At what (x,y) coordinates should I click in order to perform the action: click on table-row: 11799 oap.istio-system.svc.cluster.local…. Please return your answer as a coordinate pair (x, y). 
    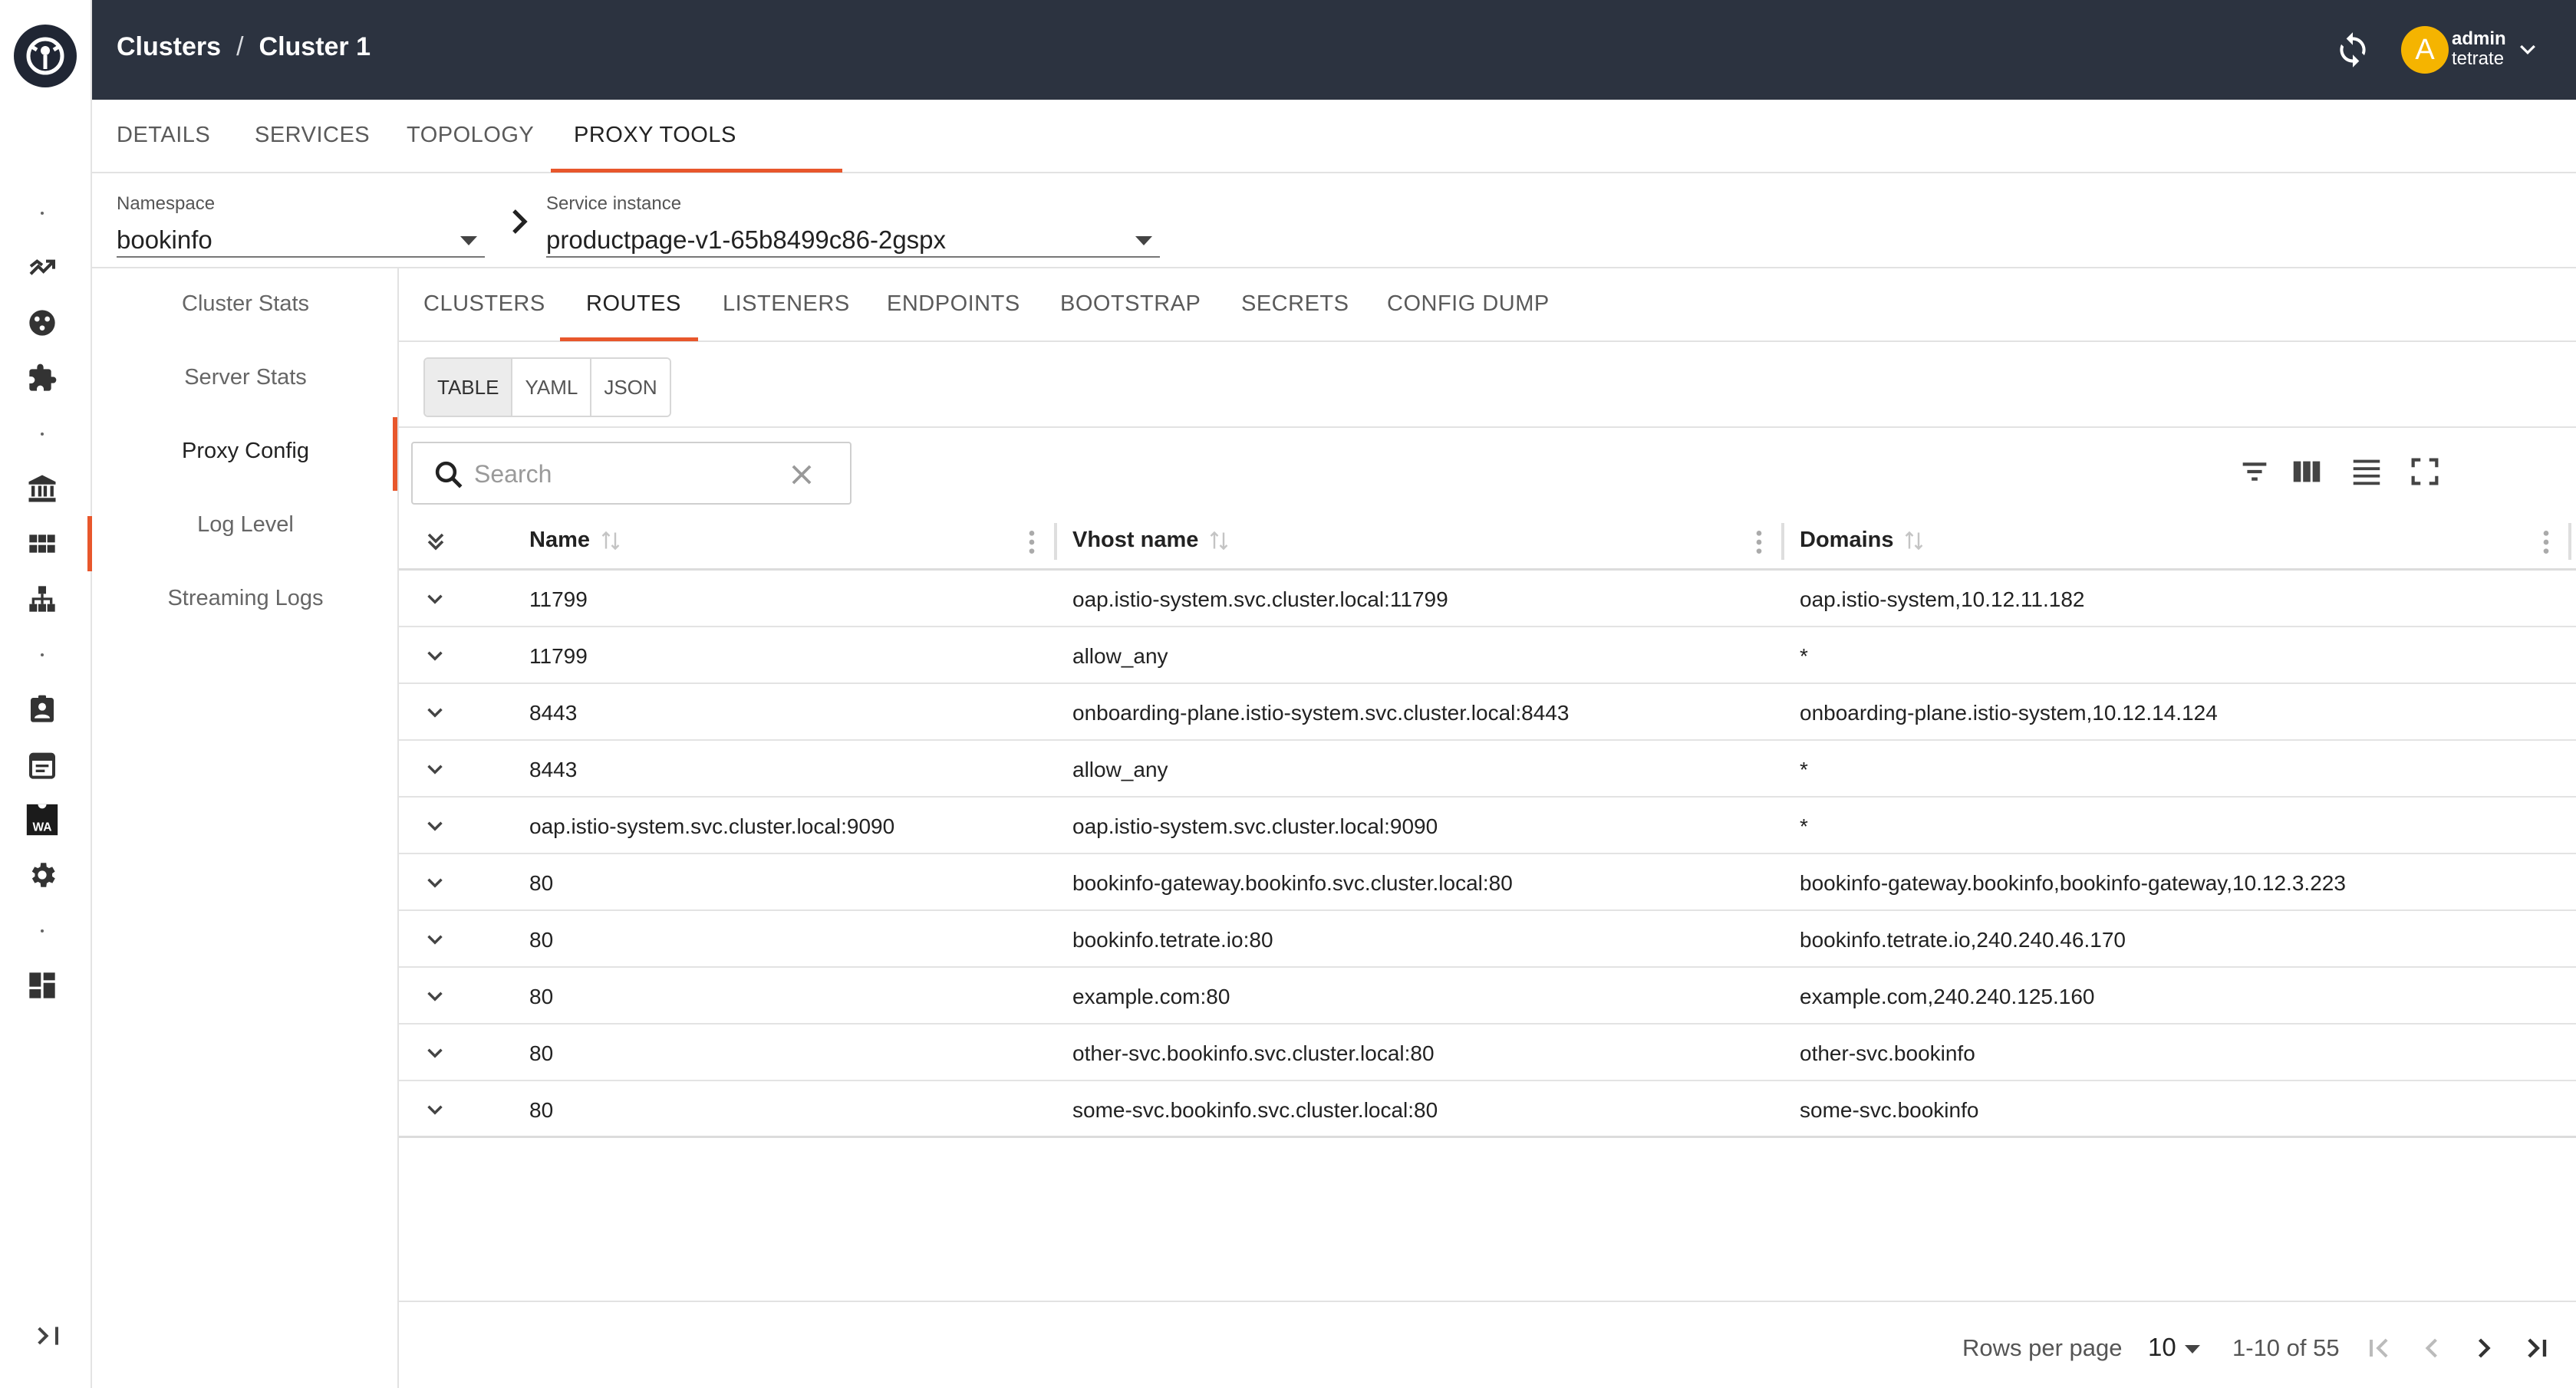
    Looking at the image, I should click on (1487, 599).